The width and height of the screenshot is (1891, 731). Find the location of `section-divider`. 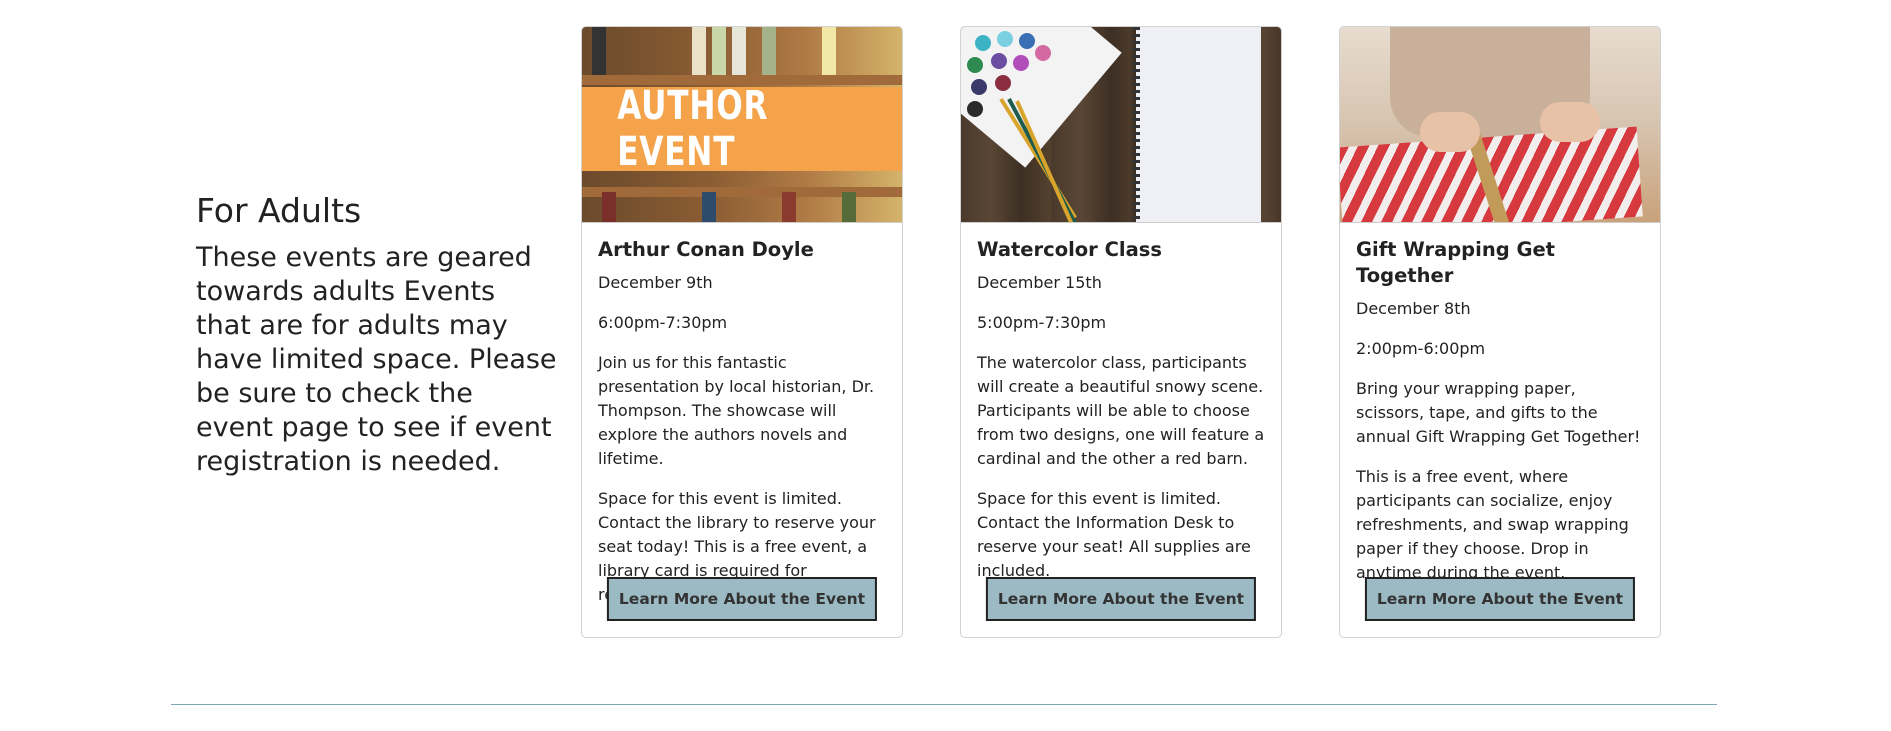

section-divider is located at coordinates (944, 704).